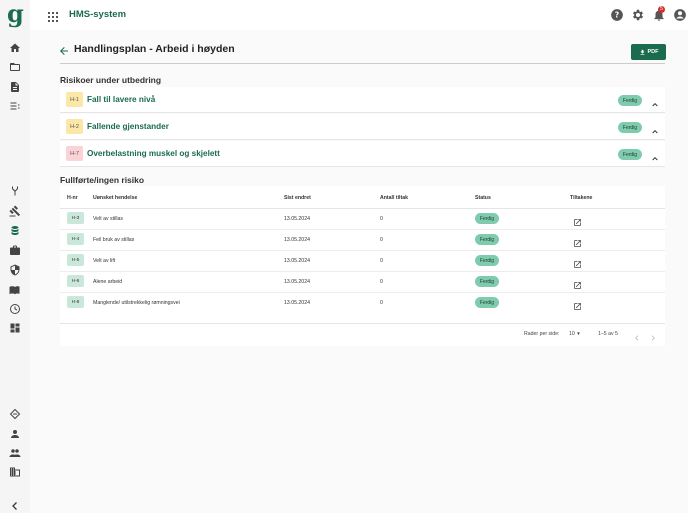 The height and width of the screenshot is (513, 688). I want to click on person-icon, so click(15, 434).